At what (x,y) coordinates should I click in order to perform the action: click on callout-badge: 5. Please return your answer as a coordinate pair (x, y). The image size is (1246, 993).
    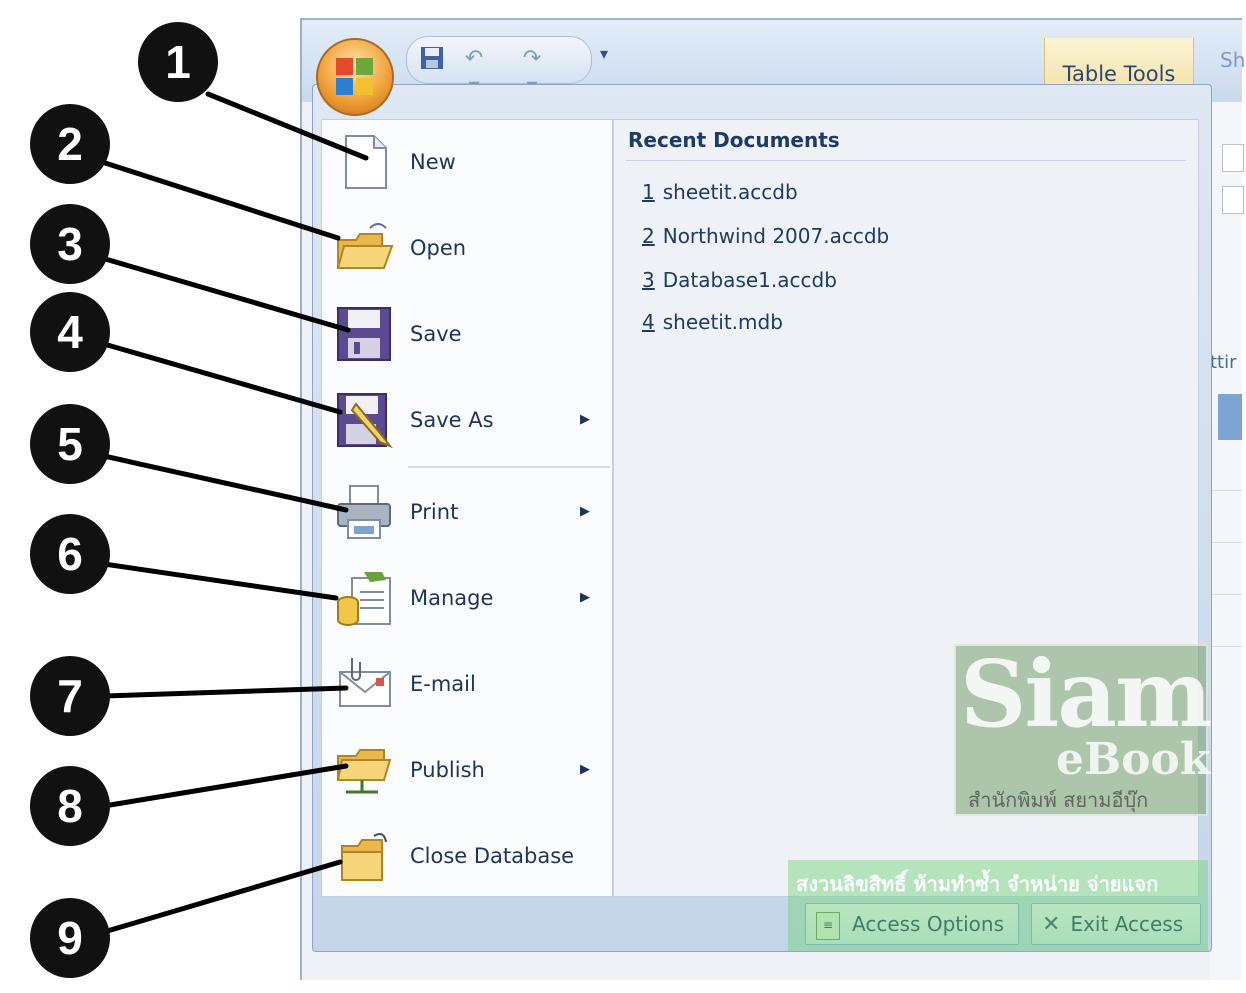
    Looking at the image, I should click on (70, 444).